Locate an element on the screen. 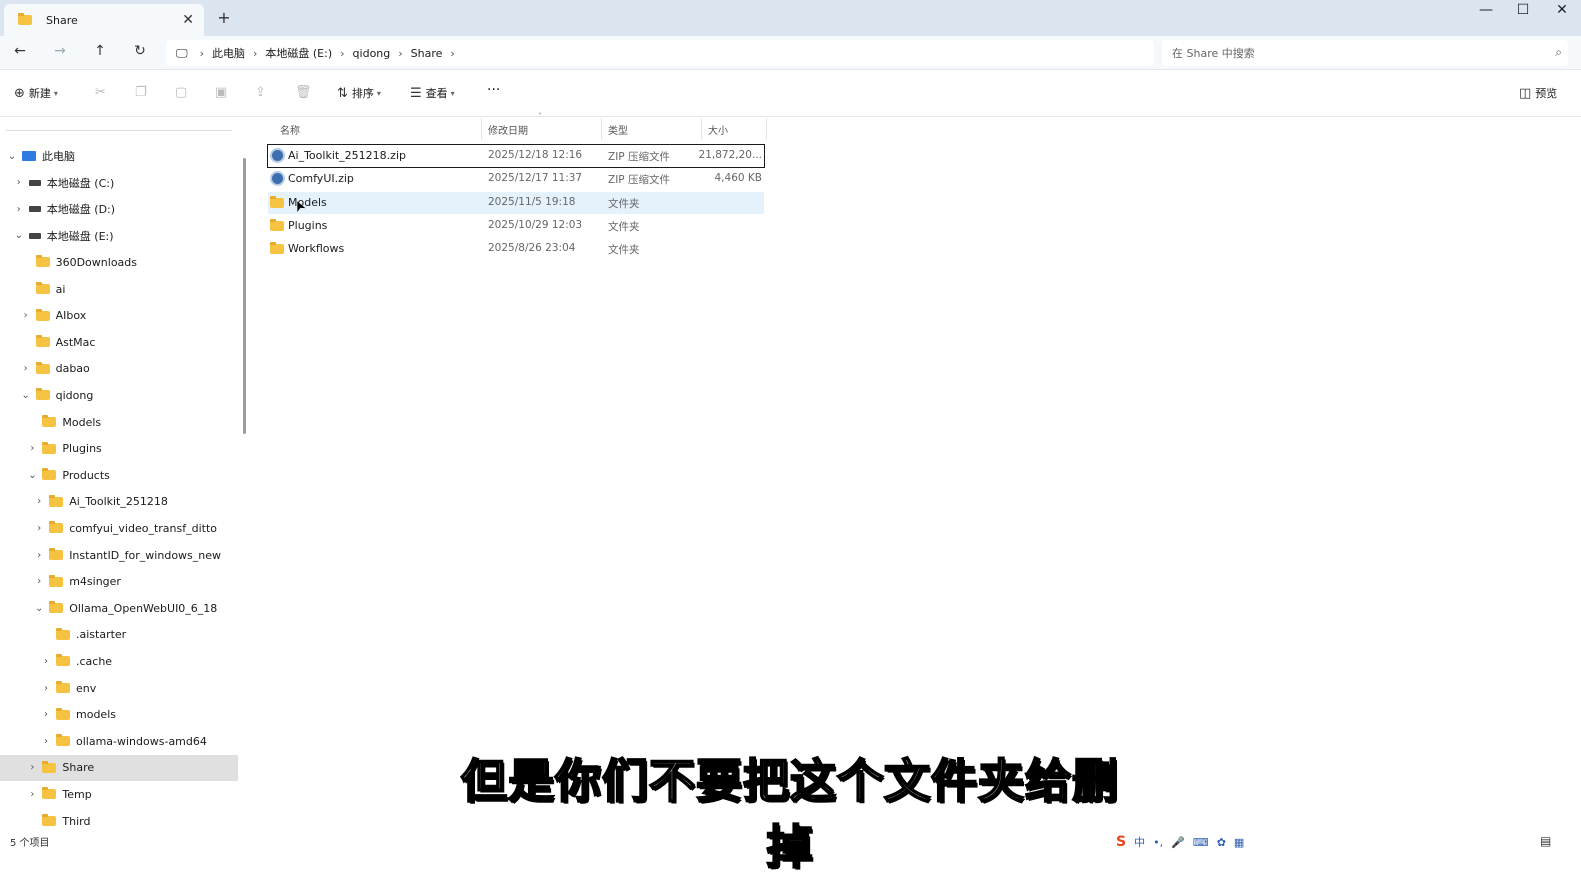 Image resolution: width=1581 pixels, height=877 pixels. sidebar-item: 360Downloads is located at coordinates (119, 262).